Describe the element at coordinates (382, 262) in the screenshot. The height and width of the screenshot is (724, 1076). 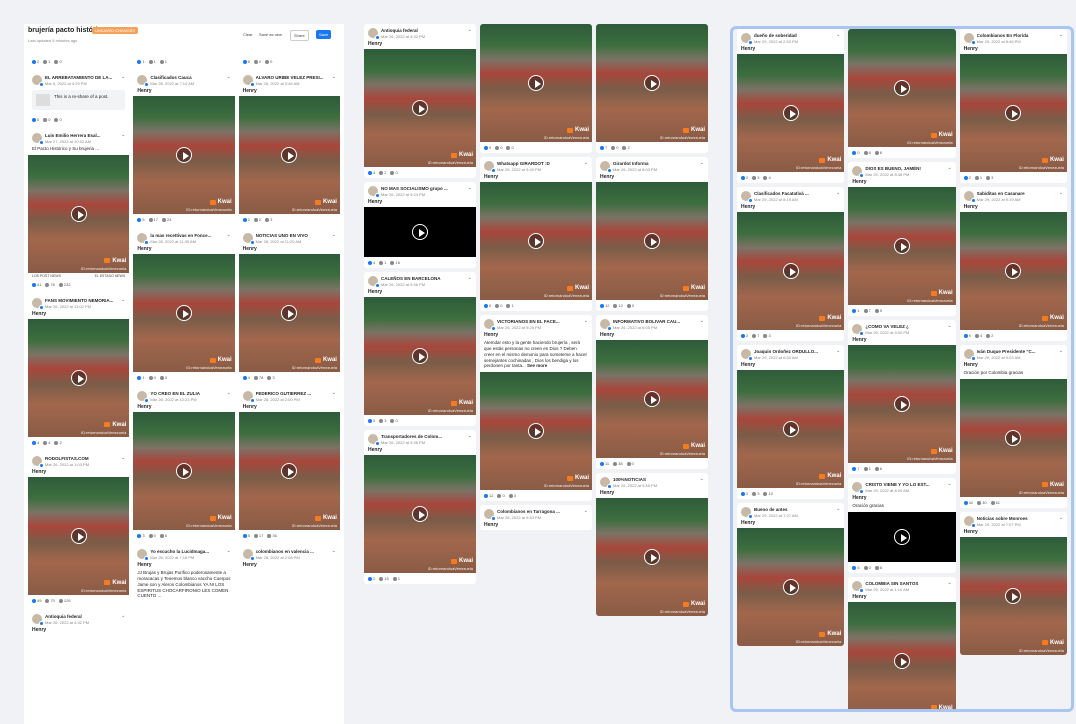
I see `comments-count: 1` at that location.